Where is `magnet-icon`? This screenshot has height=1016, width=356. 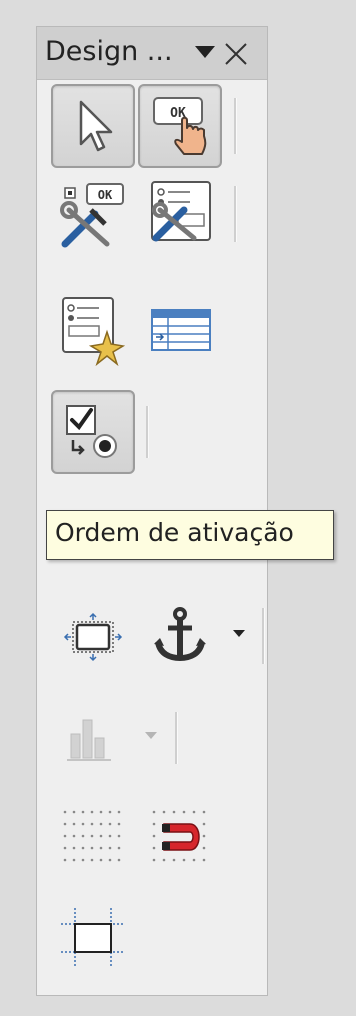
magnet-icon is located at coordinates (179, 836).